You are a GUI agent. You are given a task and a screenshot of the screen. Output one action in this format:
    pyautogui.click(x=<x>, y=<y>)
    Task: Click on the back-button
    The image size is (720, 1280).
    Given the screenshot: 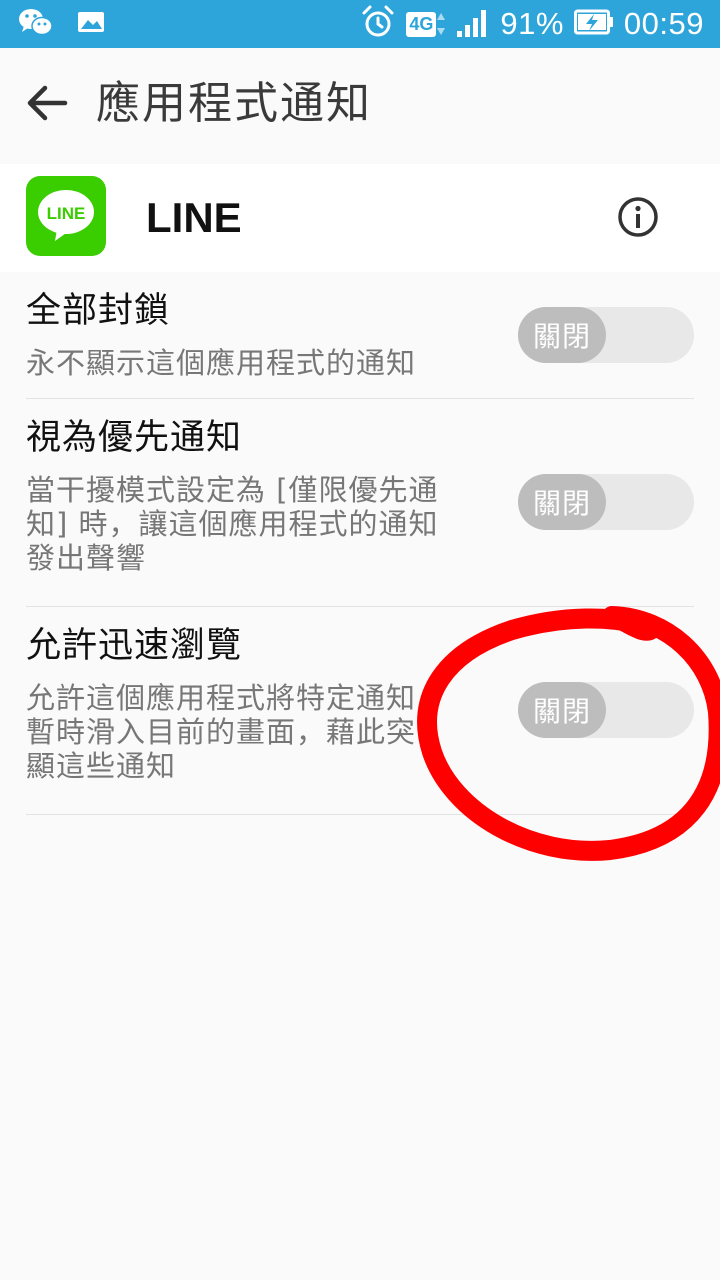 What is the action you would take?
    pyautogui.click(x=47, y=103)
    